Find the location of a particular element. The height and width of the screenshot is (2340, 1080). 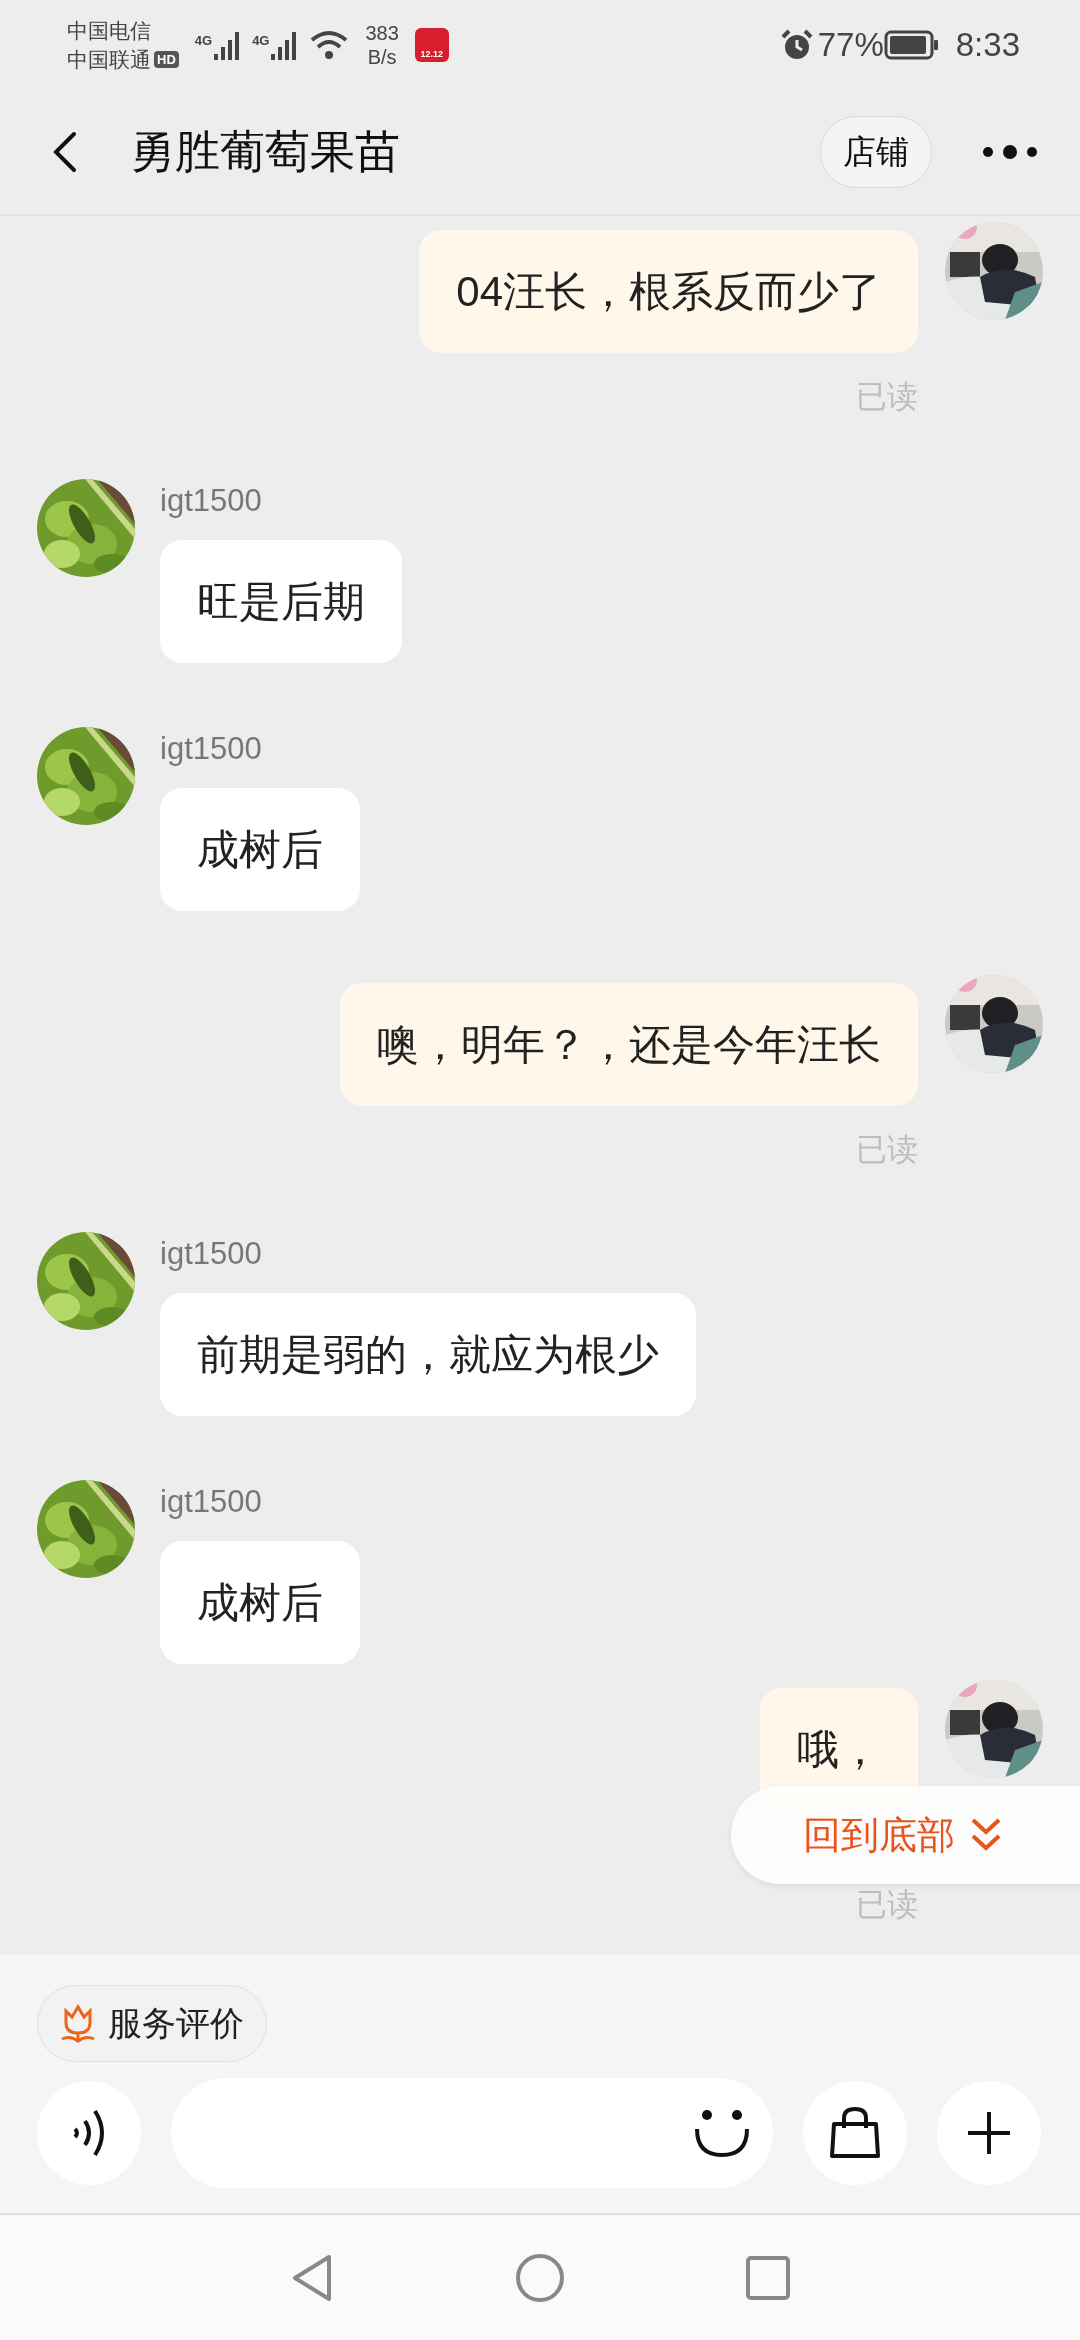

app-icon: 12.12 is located at coordinates (431, 45).